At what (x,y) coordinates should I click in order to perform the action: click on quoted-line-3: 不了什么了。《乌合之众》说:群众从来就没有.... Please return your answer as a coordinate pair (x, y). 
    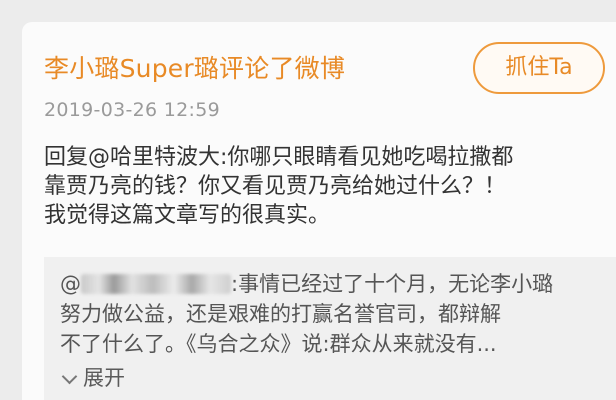
    Looking at the image, I should click on (278, 344).